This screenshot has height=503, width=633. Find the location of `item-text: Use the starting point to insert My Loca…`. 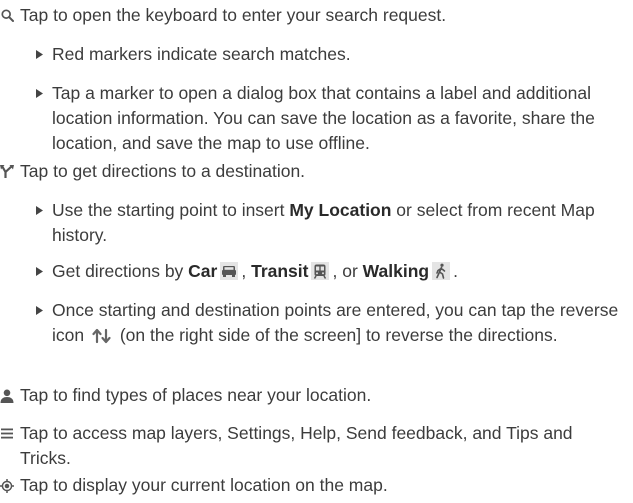

item-text: Use the starting point to insert My Loca… is located at coordinates (339, 223).